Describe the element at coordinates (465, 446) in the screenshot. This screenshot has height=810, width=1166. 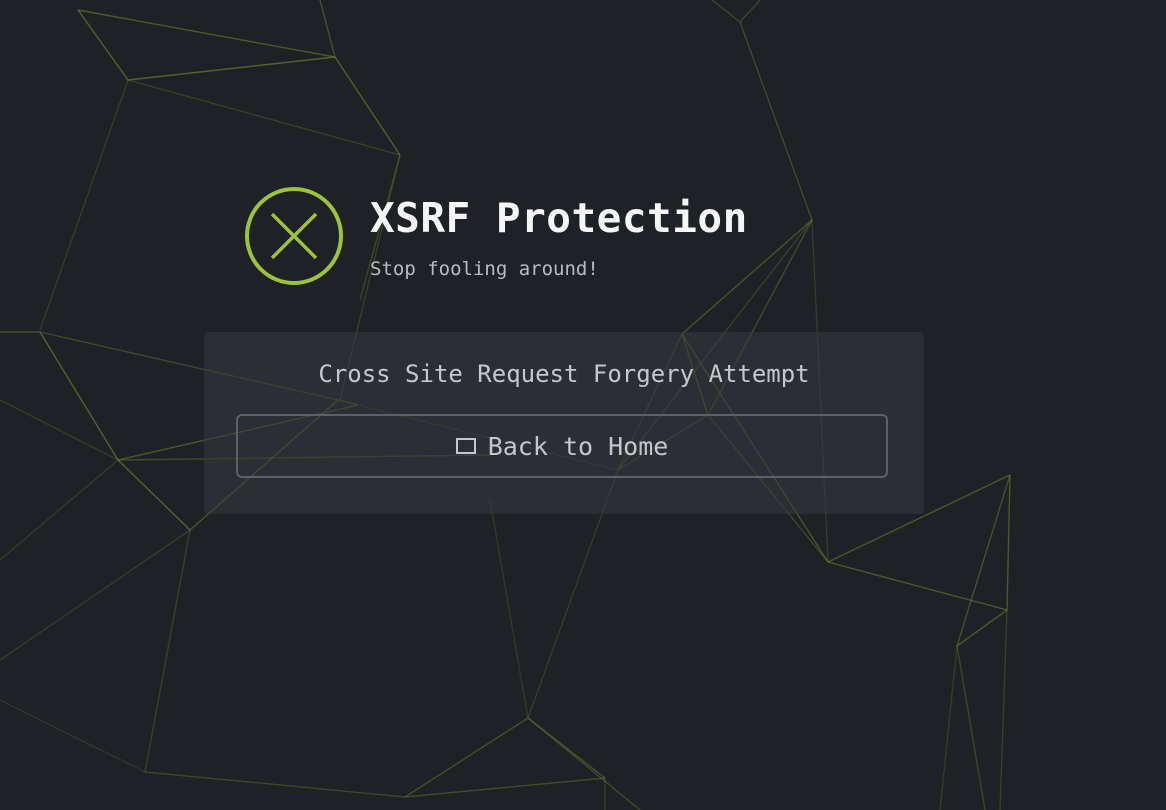
I see `home-icon` at that location.